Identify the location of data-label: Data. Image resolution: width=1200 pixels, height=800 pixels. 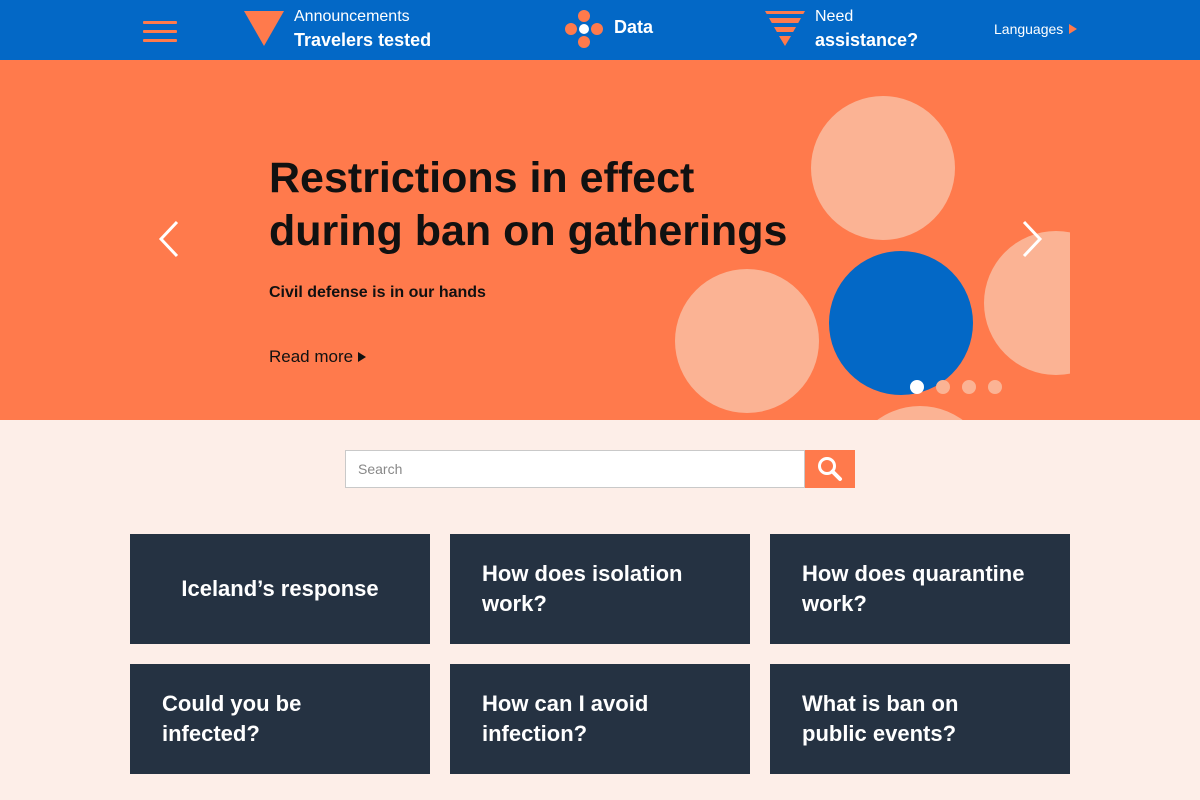
(634, 27).